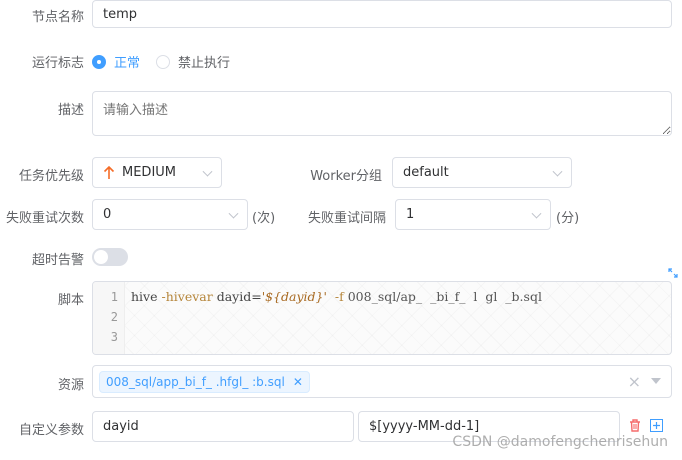 This screenshot has height=460, width=682. What do you see at coordinates (673, 273) in the screenshot?
I see `fullscreen-icon` at bounding box center [673, 273].